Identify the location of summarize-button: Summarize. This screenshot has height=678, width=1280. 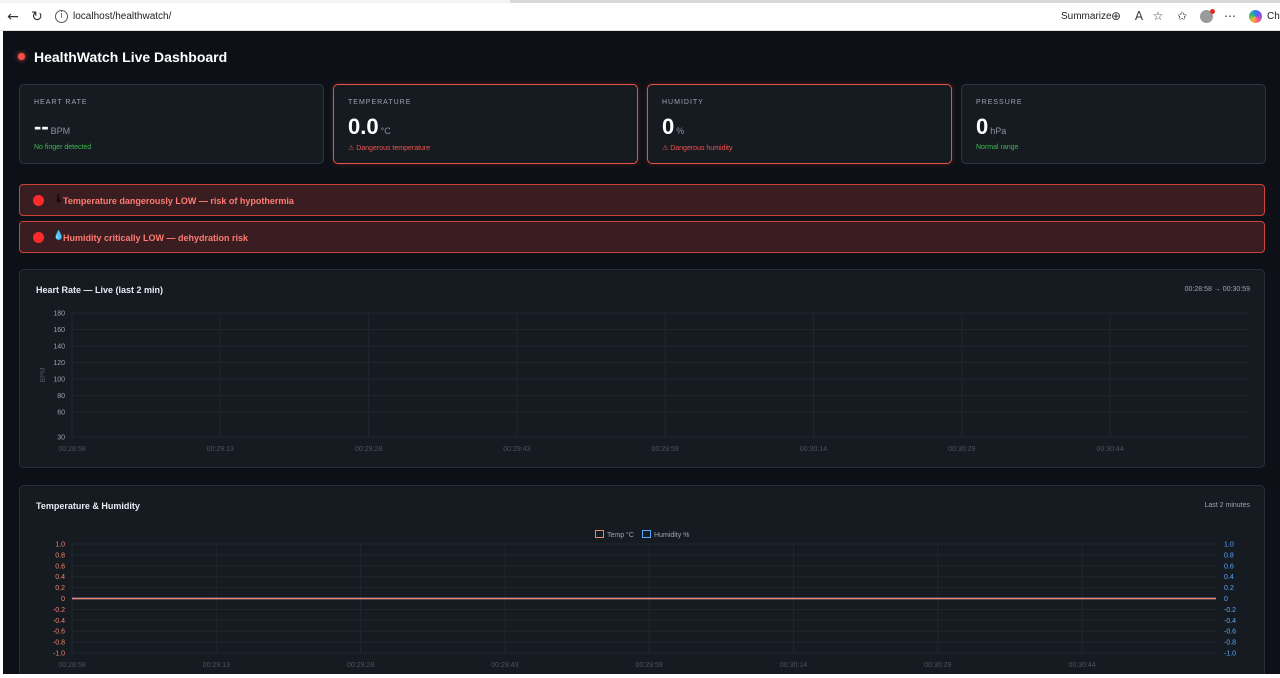
(1086, 16).